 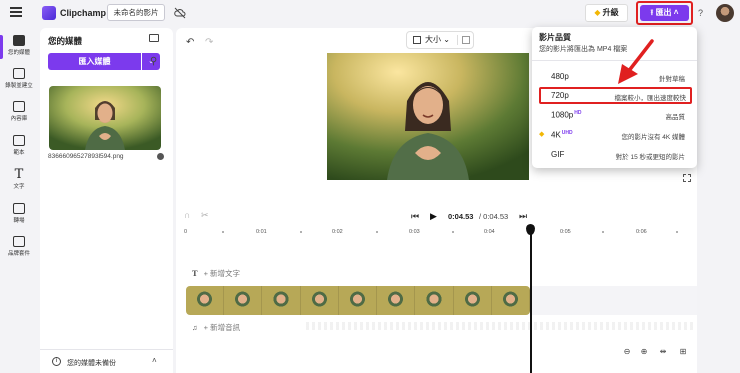 I want to click on quality-label: 4KUHD, so click(x=562, y=135).